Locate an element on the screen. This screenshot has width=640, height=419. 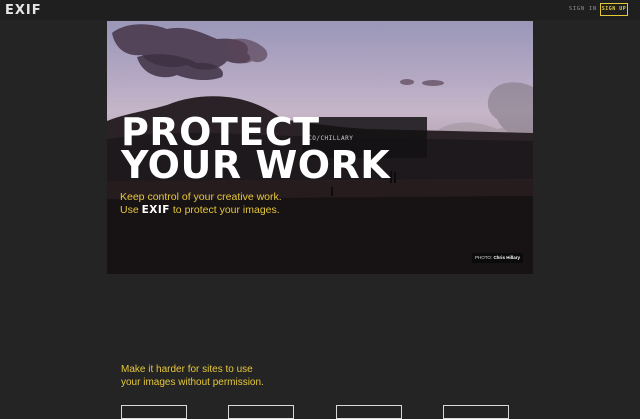
section-heading-line-1: Make it harder for sites to use is located at coordinates (187, 369).